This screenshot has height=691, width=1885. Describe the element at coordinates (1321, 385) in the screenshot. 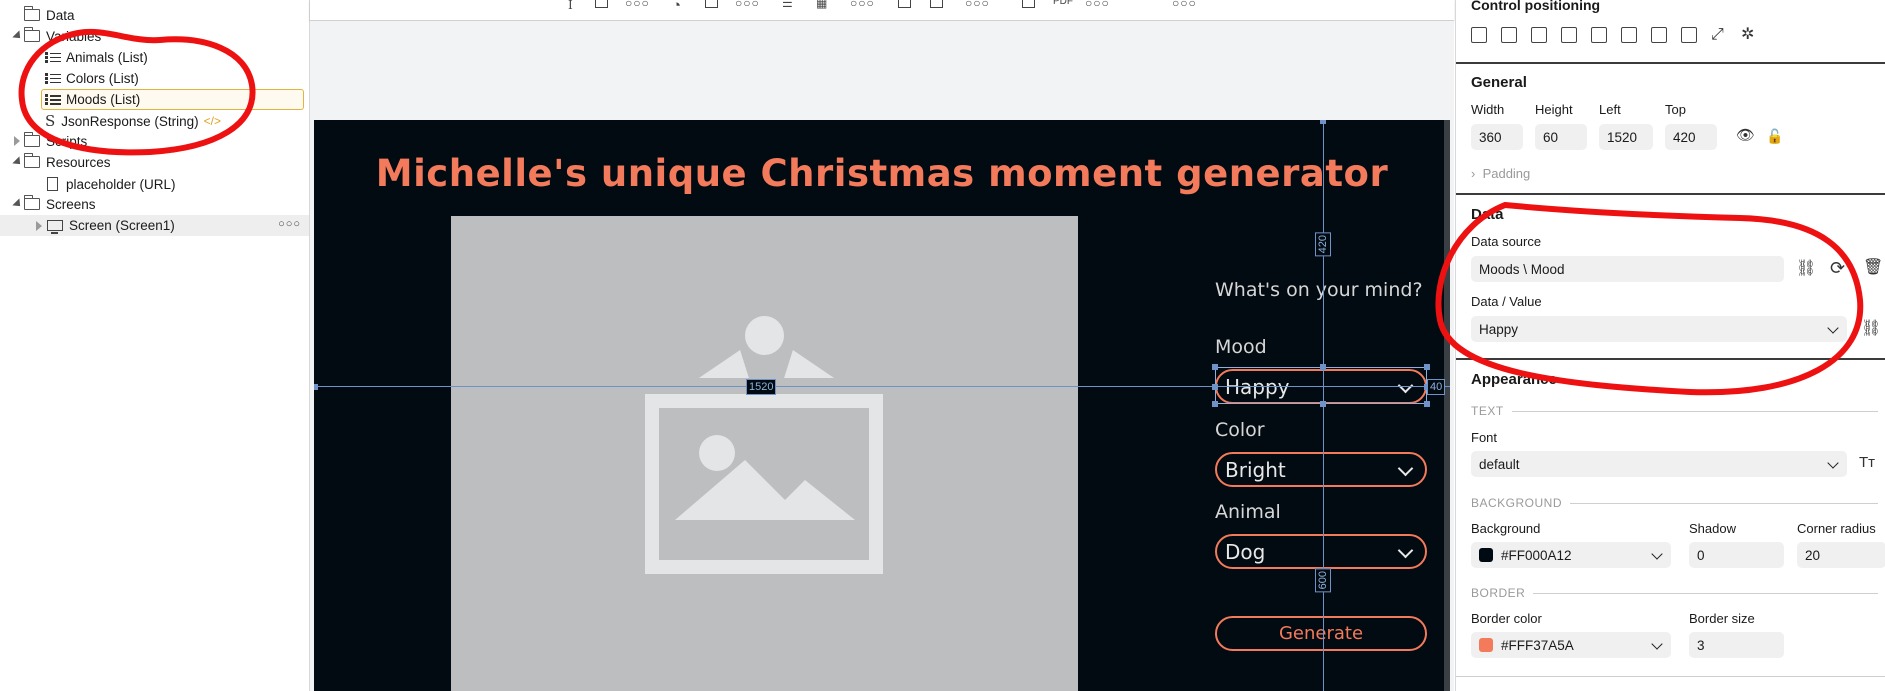

I see `selection-frame` at that location.